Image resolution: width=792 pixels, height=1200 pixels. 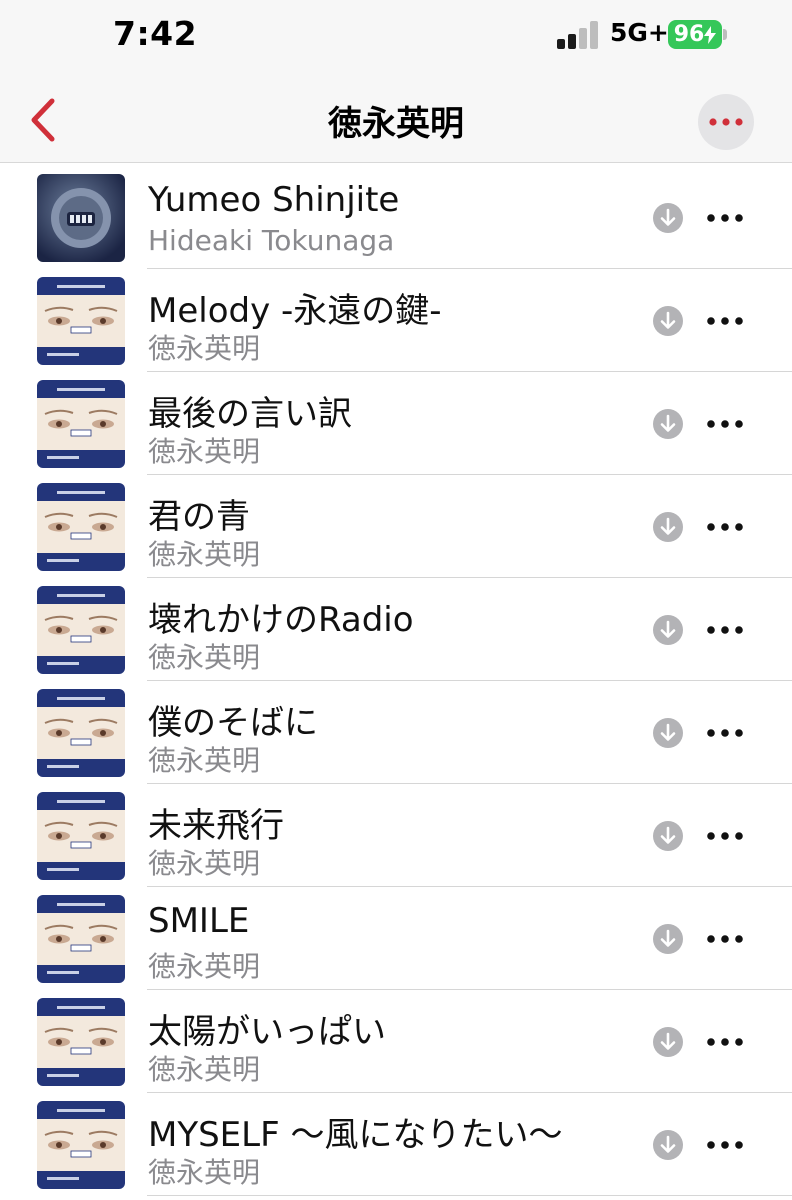 I want to click on track-row: MYSELF ～風になりたい～ 徳永英明, so click(x=396, y=1144).